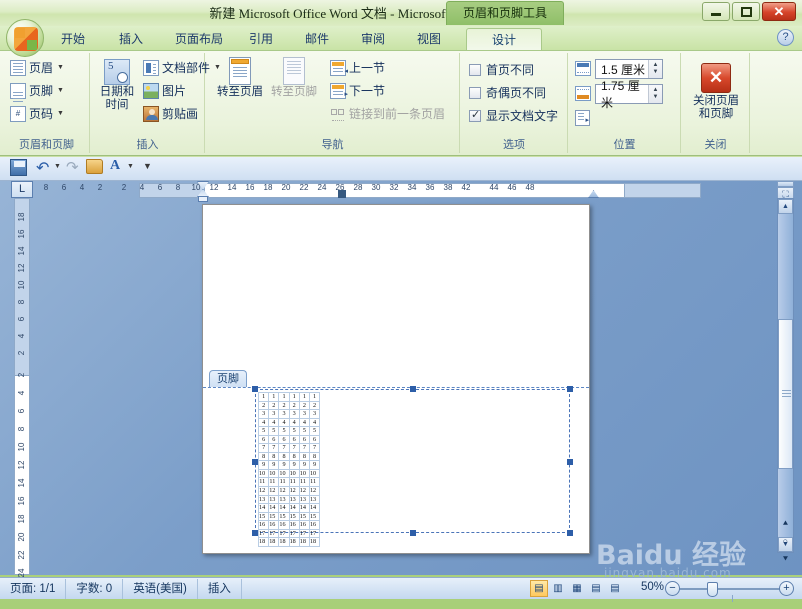 The width and height of the screenshot is (802, 609). I want to click on date-time-button: 5 日期和 时间, so click(117, 85).